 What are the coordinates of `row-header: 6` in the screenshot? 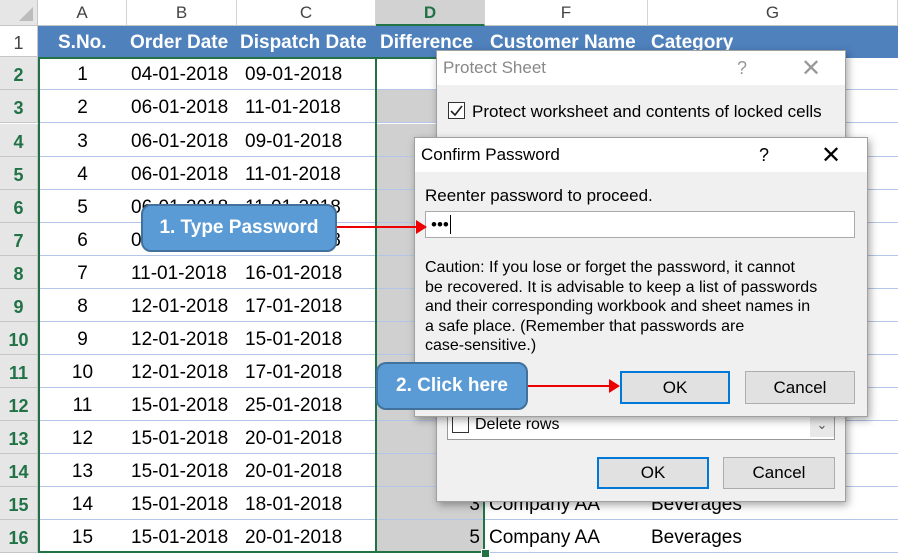 It's located at (19, 206).